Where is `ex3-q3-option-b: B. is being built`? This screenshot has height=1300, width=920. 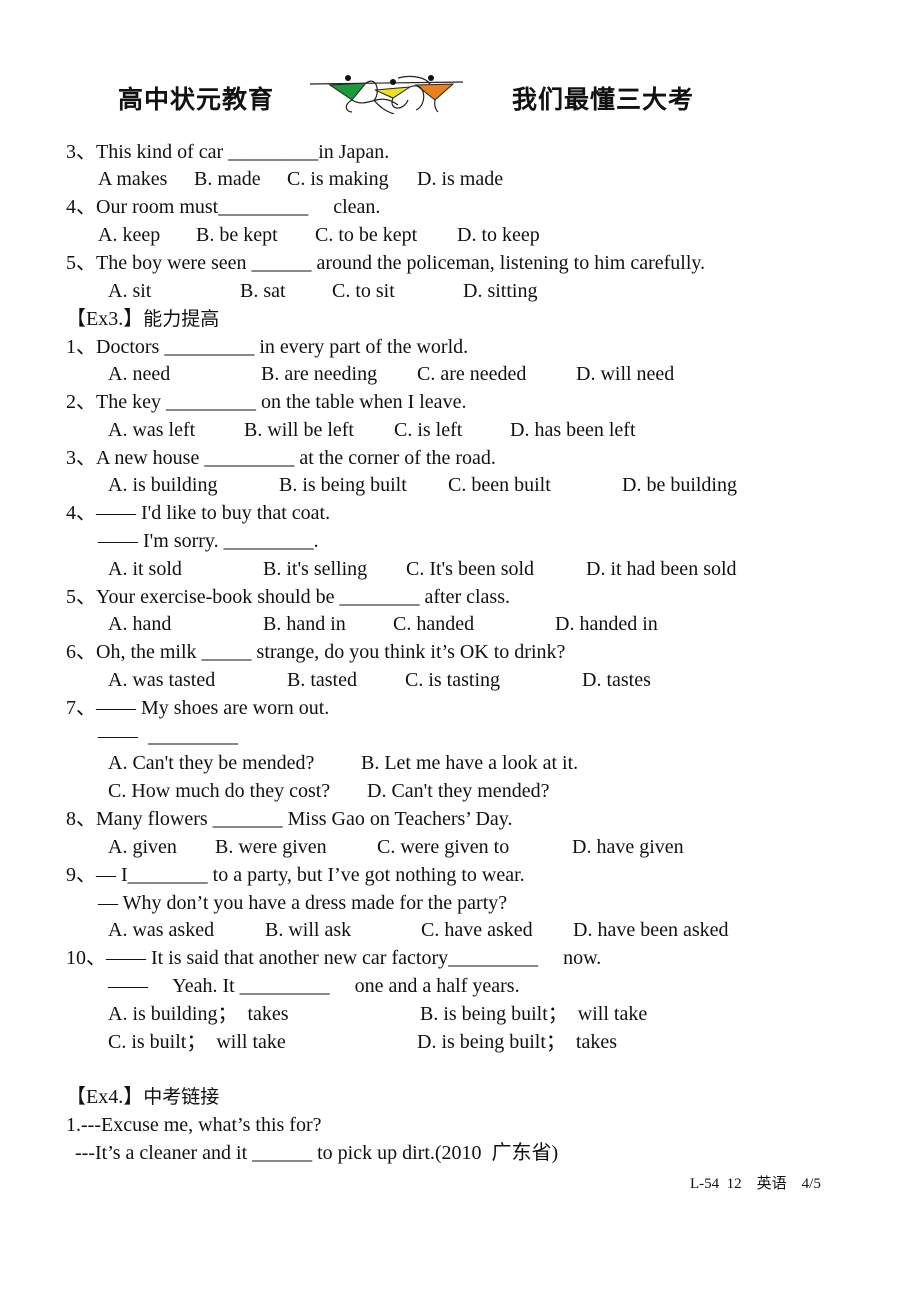
ex3-q3-option-b: B. is being built is located at coordinates (343, 485).